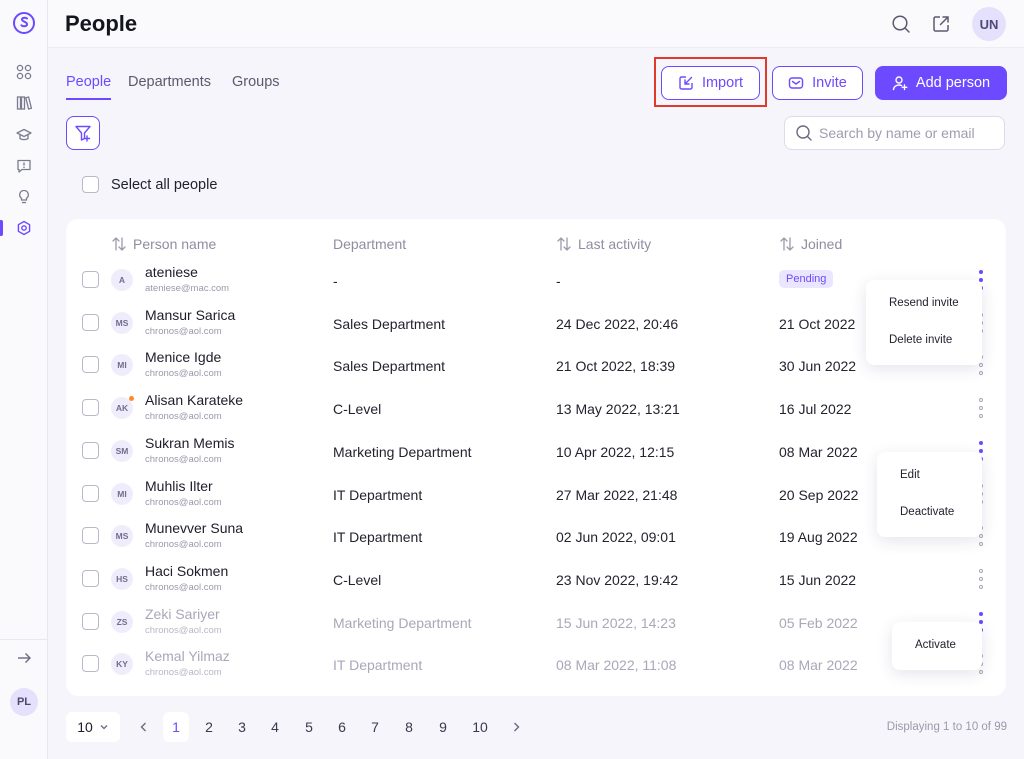  What do you see at coordinates (443, 727) in the screenshot?
I see `page-9-button: 9` at bounding box center [443, 727].